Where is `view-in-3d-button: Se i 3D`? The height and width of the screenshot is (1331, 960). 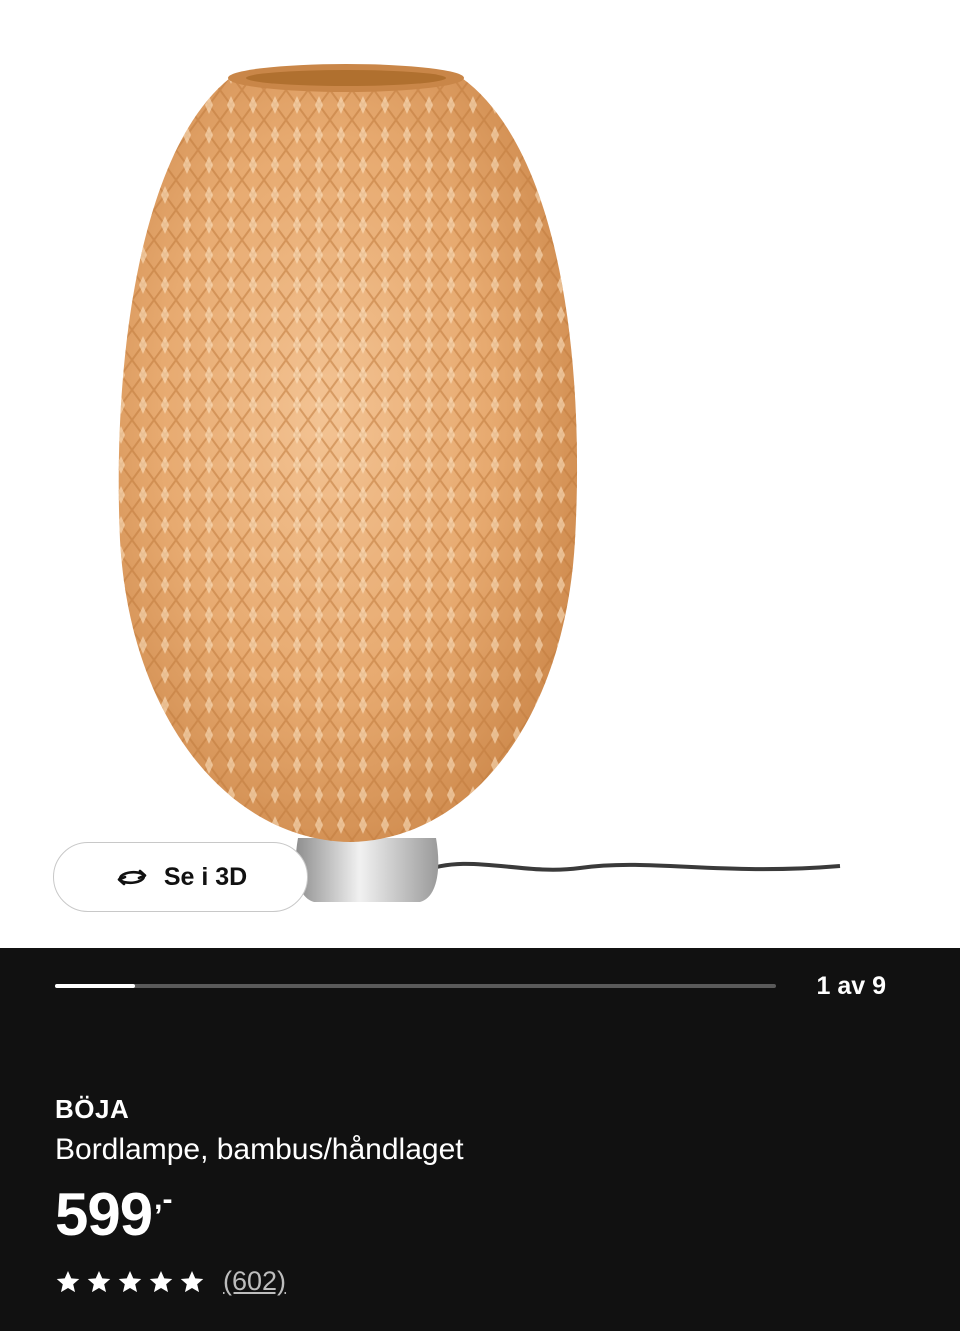 view-in-3d-button: Se i 3D is located at coordinates (180, 877).